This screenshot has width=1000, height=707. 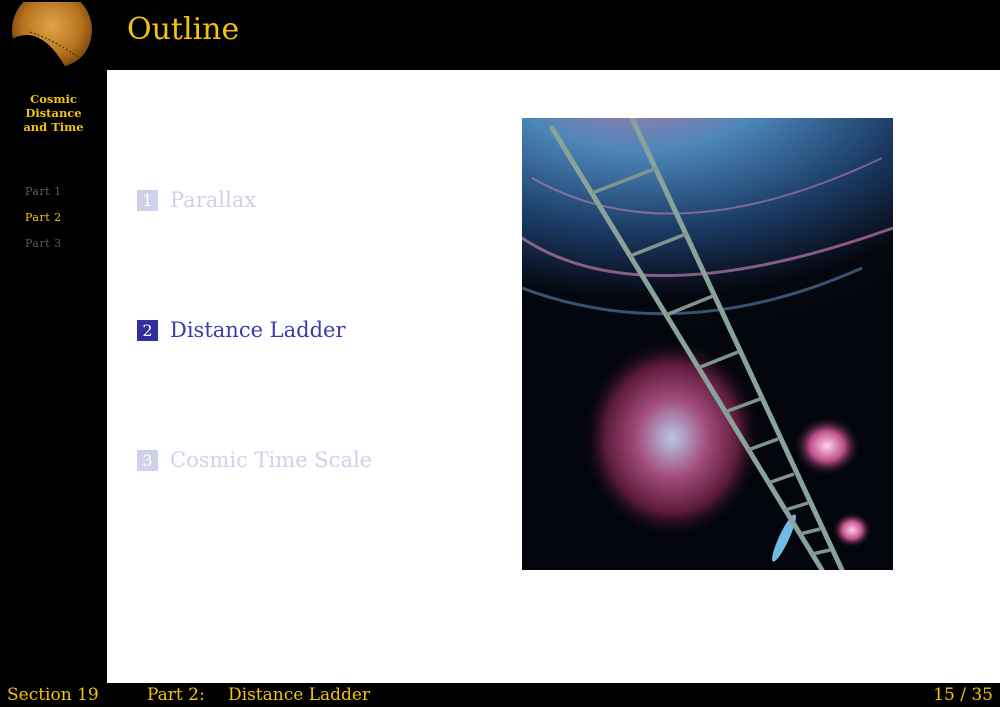 I want to click on outline-label: Cosmic Time Scale, so click(x=271, y=460).